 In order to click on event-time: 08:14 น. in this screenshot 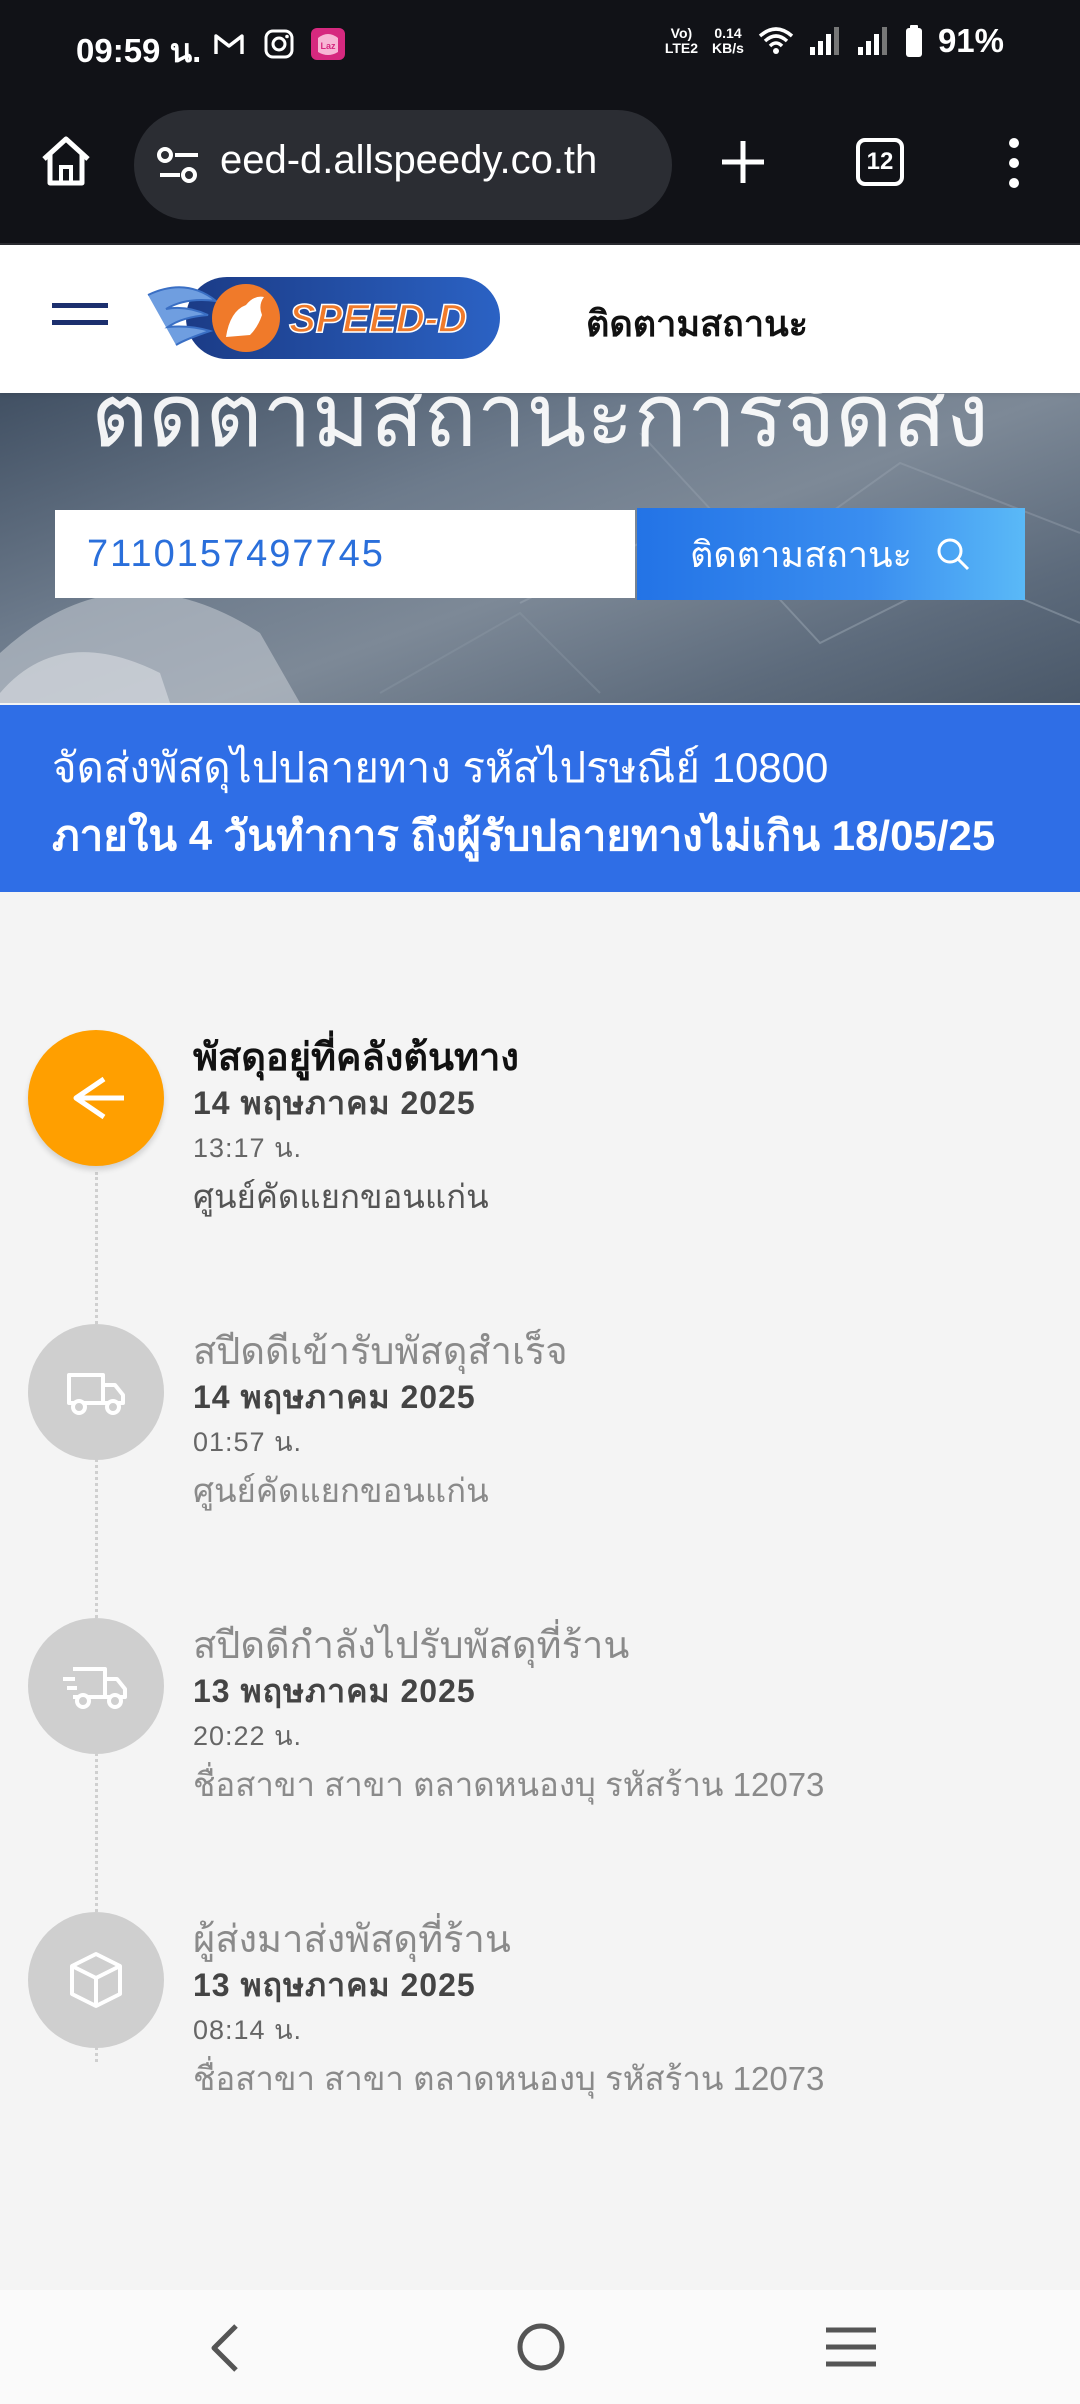, I will do `click(248, 2030)`.